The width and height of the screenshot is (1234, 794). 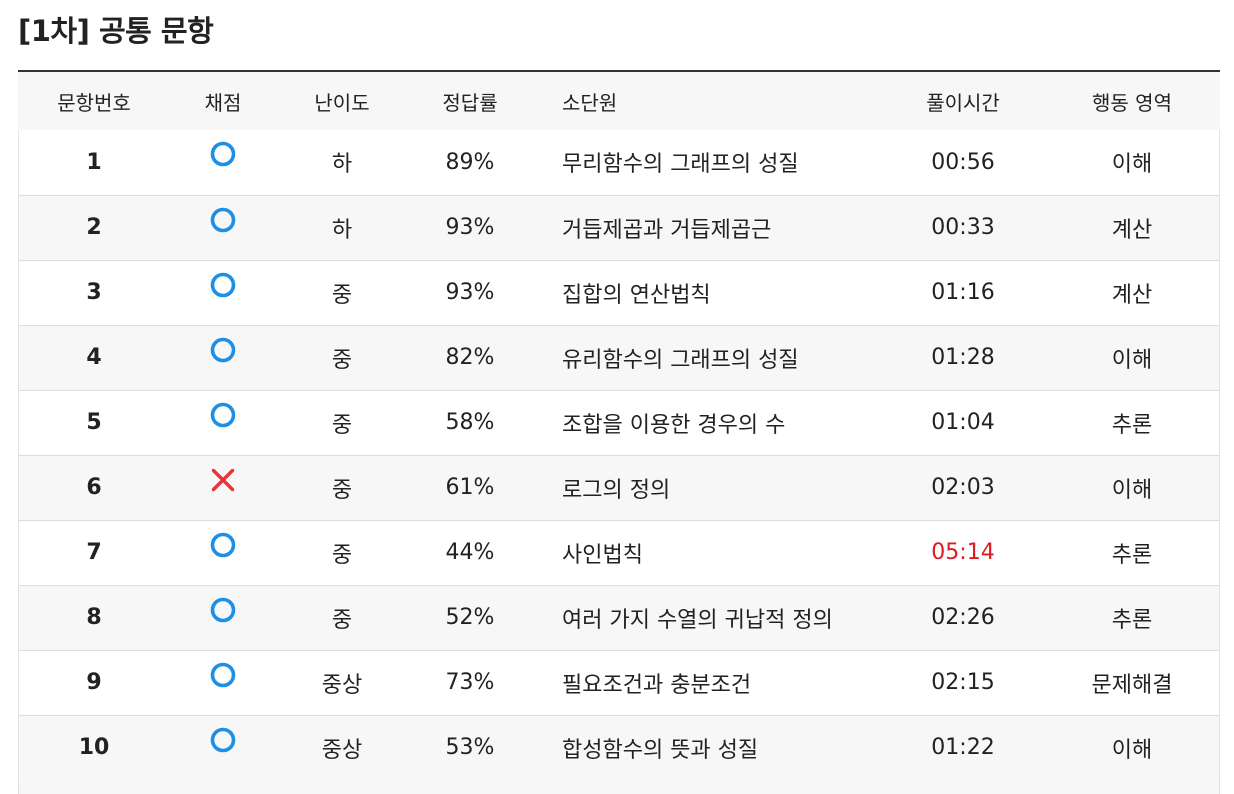 I want to click on solve-time: 00:33, so click(x=963, y=227).